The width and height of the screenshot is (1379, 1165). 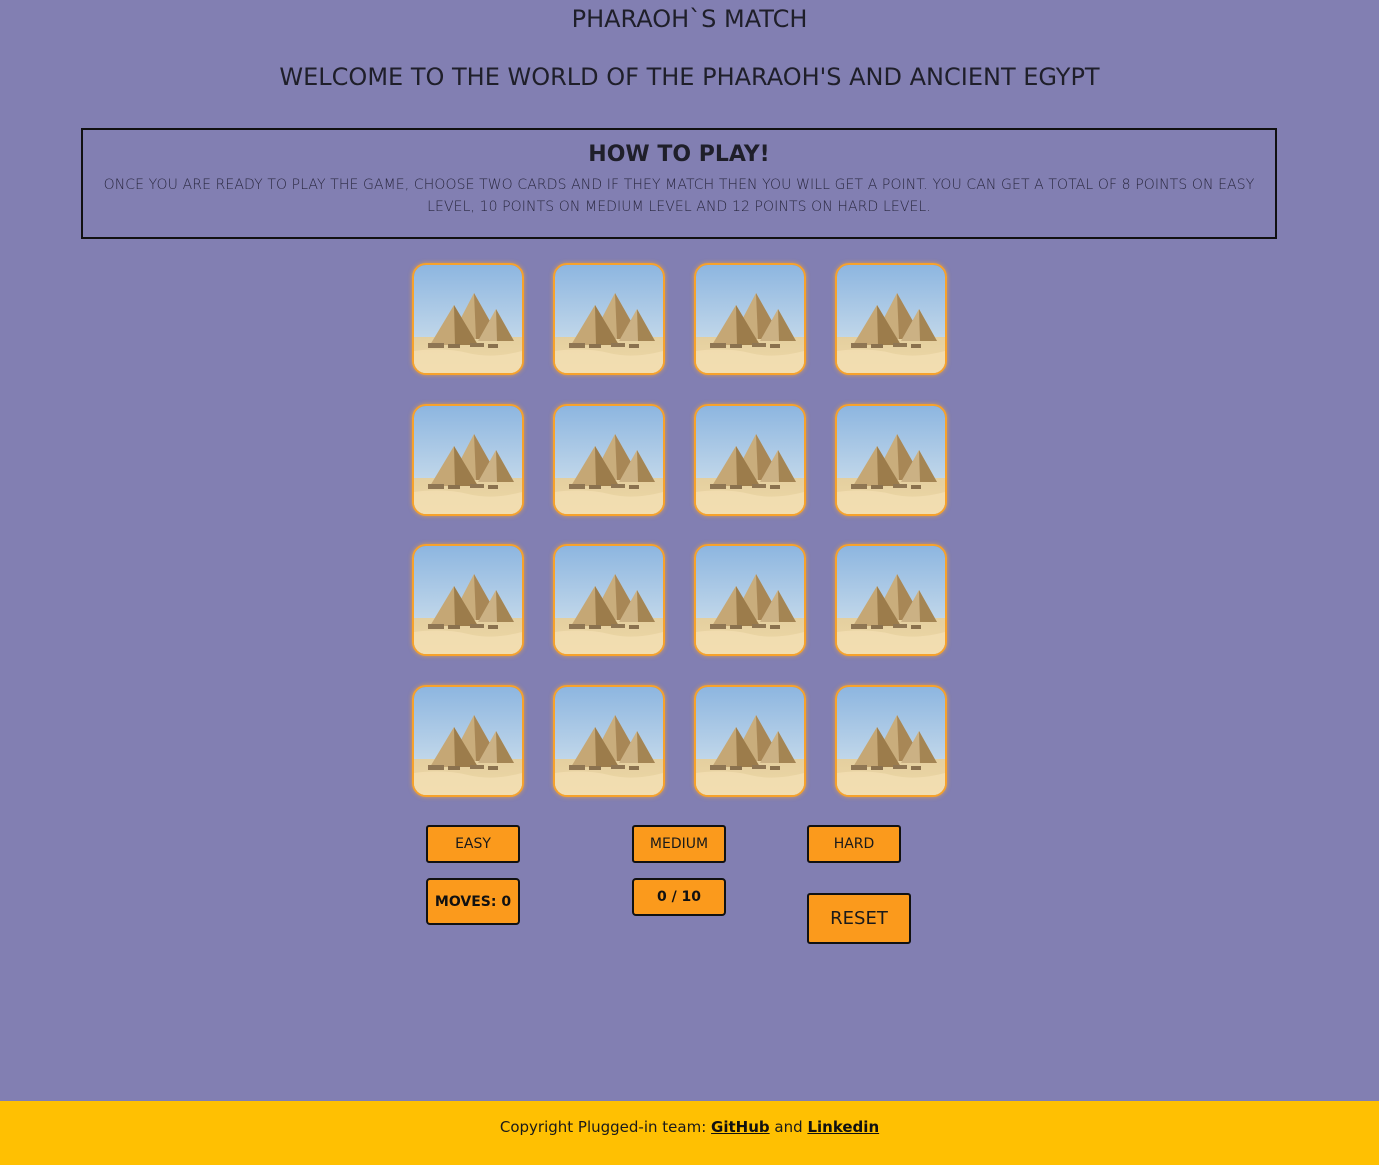 I want to click on github-link: GitHub, so click(x=740, y=1127).